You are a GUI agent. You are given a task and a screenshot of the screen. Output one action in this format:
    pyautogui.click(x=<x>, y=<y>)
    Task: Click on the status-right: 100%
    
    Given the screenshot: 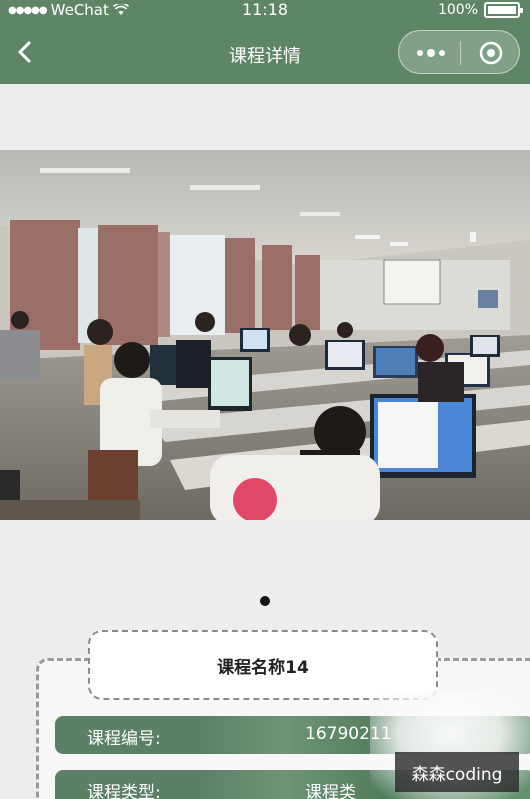 What is the action you would take?
    pyautogui.click(x=480, y=10)
    